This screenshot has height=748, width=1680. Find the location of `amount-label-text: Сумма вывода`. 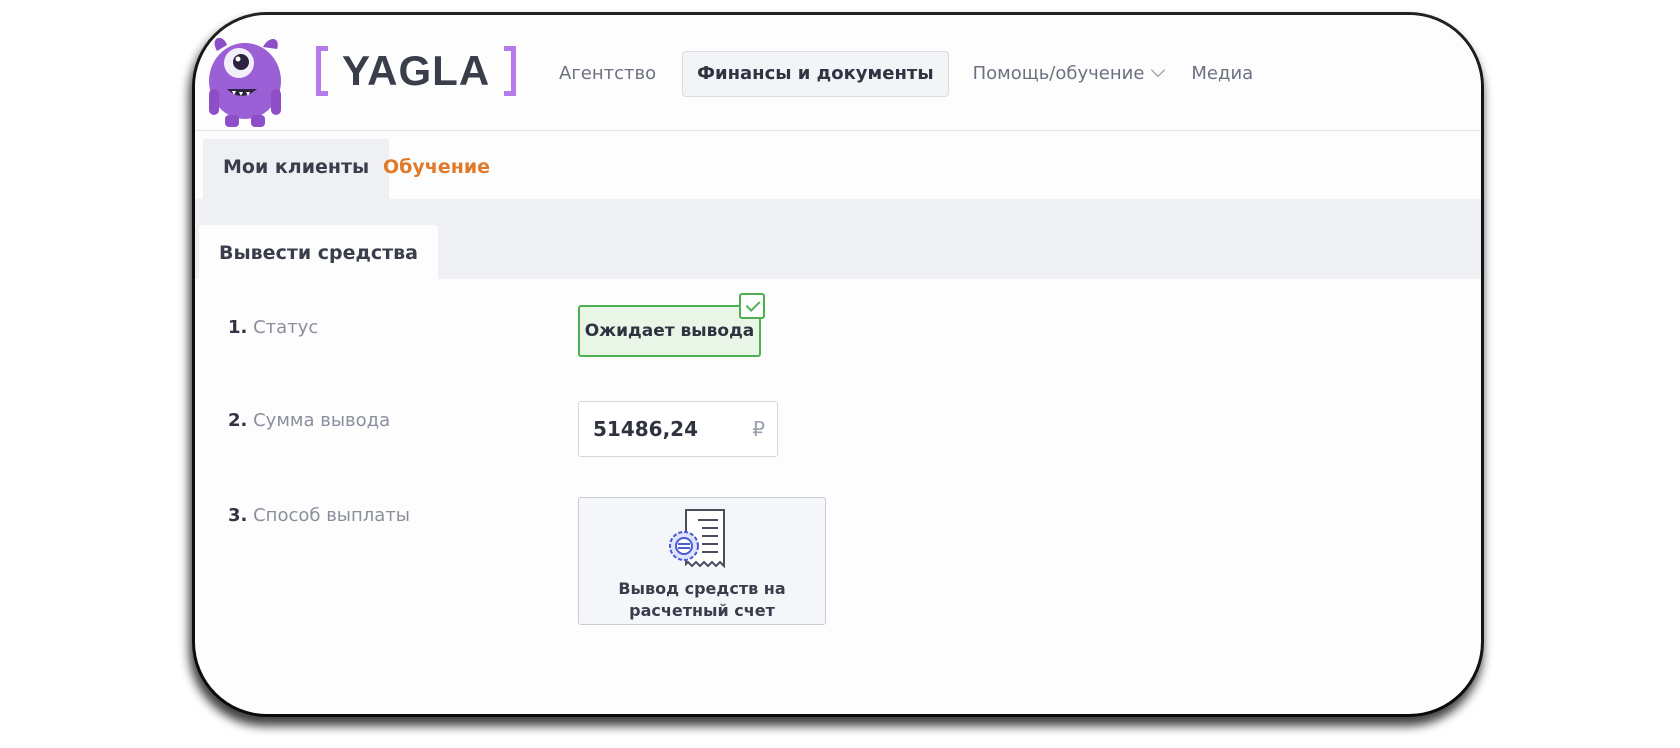

amount-label-text: Сумма вывода is located at coordinates (322, 420).